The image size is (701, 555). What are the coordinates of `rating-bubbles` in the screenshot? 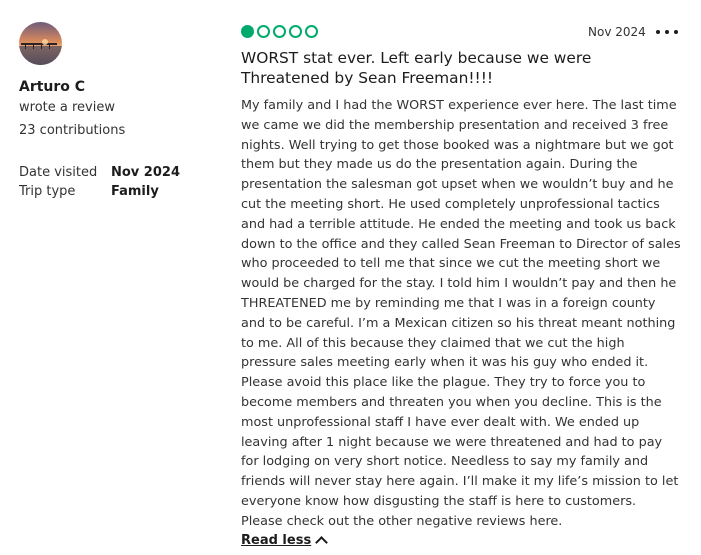 It's located at (279, 33).